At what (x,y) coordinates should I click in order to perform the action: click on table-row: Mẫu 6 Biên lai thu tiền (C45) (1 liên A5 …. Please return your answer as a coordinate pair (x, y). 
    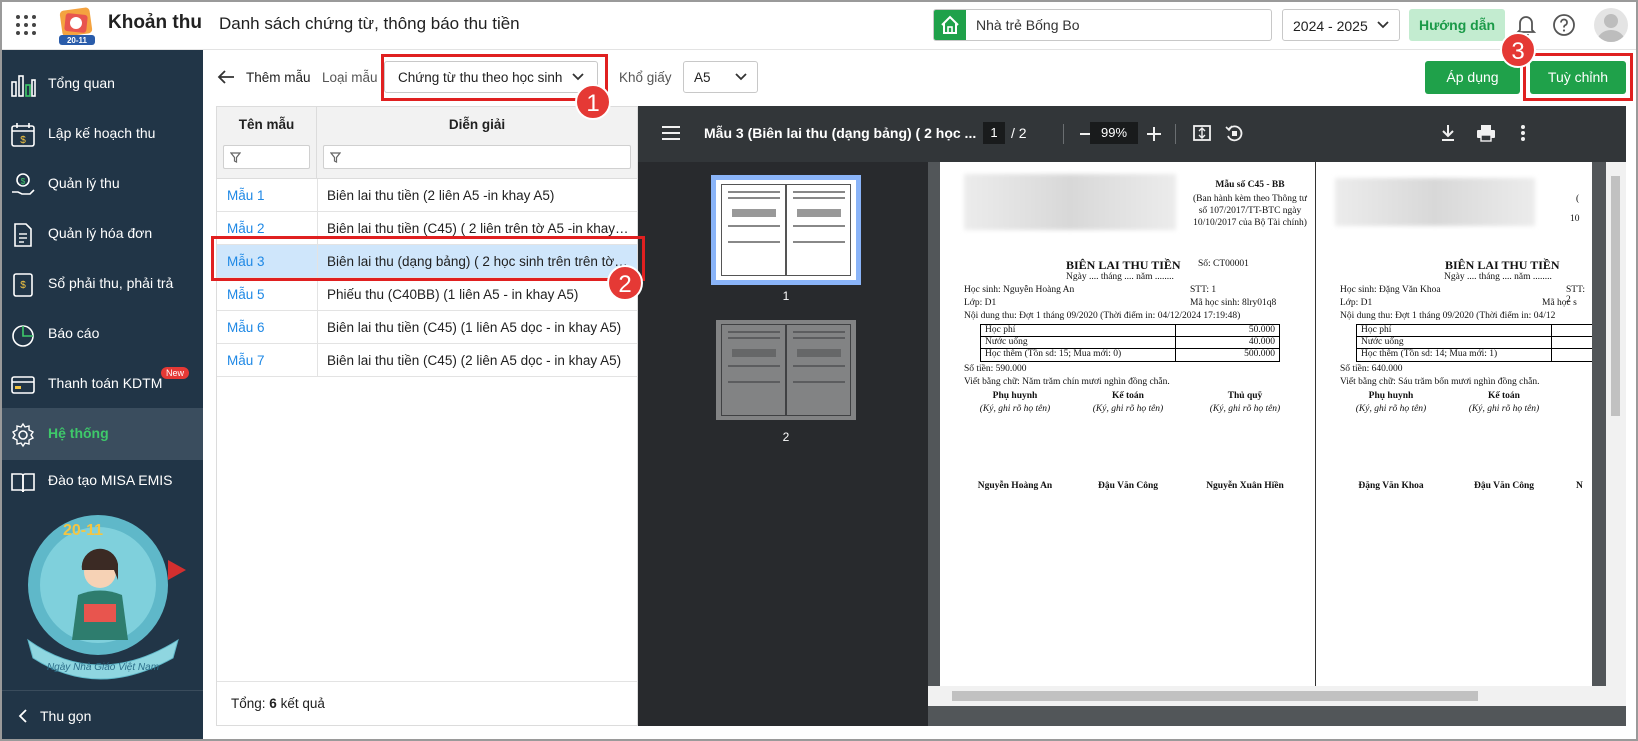
    Looking at the image, I should click on (427, 327).